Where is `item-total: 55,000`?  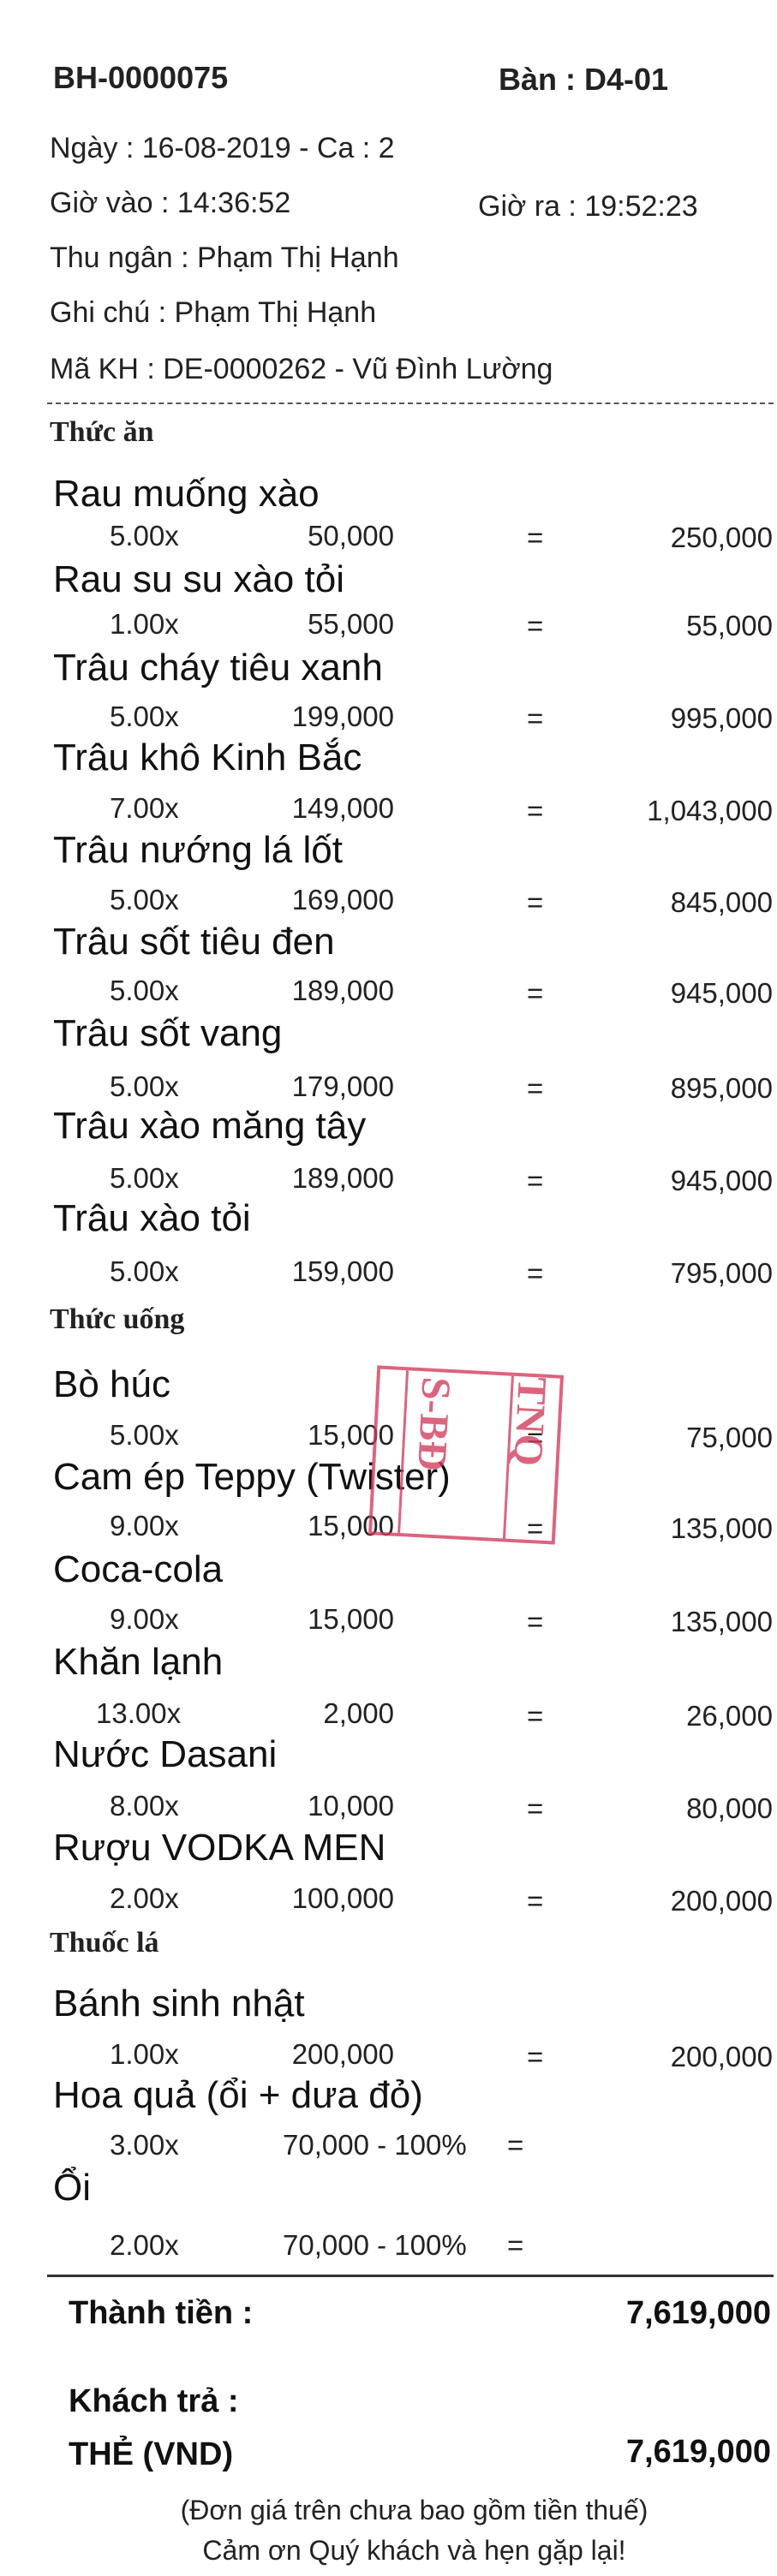
item-total: 55,000 is located at coordinates (729, 625).